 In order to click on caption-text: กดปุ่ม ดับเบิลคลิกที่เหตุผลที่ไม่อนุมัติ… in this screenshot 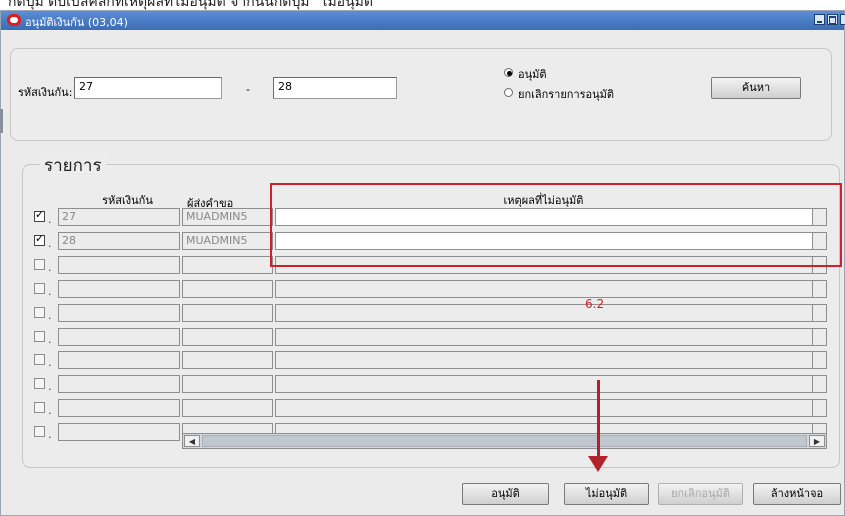, I will do `click(194, 5)`.